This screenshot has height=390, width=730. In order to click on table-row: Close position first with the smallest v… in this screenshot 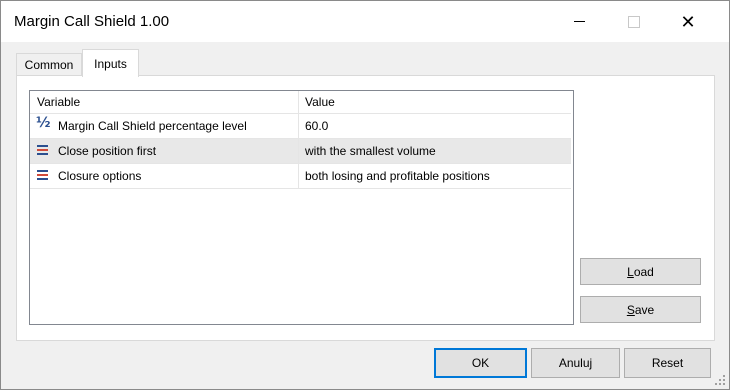, I will do `click(300, 151)`.